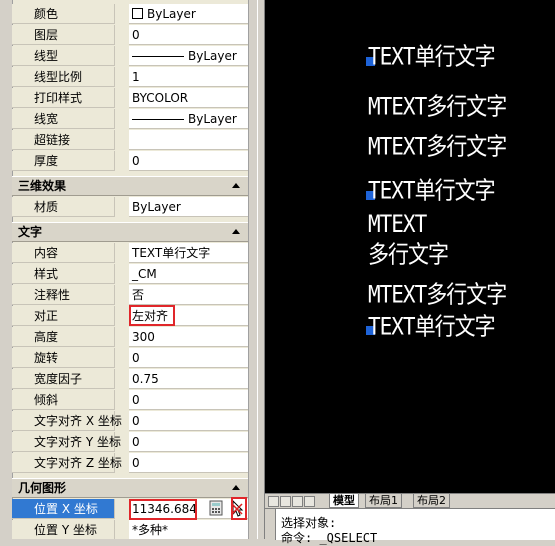 Image resolution: width=555 pixels, height=546 pixels. I want to click on prop-row-style: 样式 _CM, so click(130, 274).